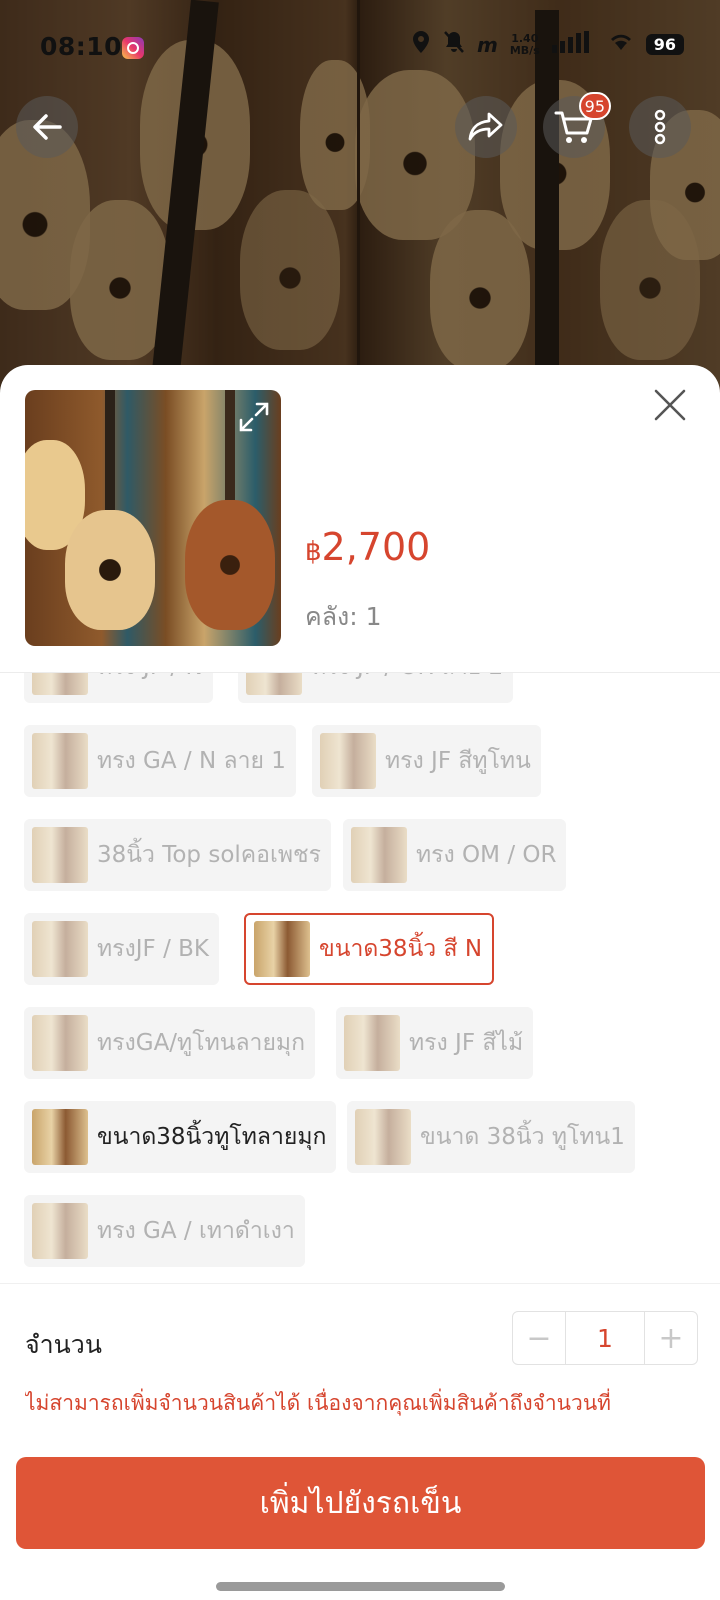  Describe the element at coordinates (360, 1586) in the screenshot. I see `home-indicator` at that location.